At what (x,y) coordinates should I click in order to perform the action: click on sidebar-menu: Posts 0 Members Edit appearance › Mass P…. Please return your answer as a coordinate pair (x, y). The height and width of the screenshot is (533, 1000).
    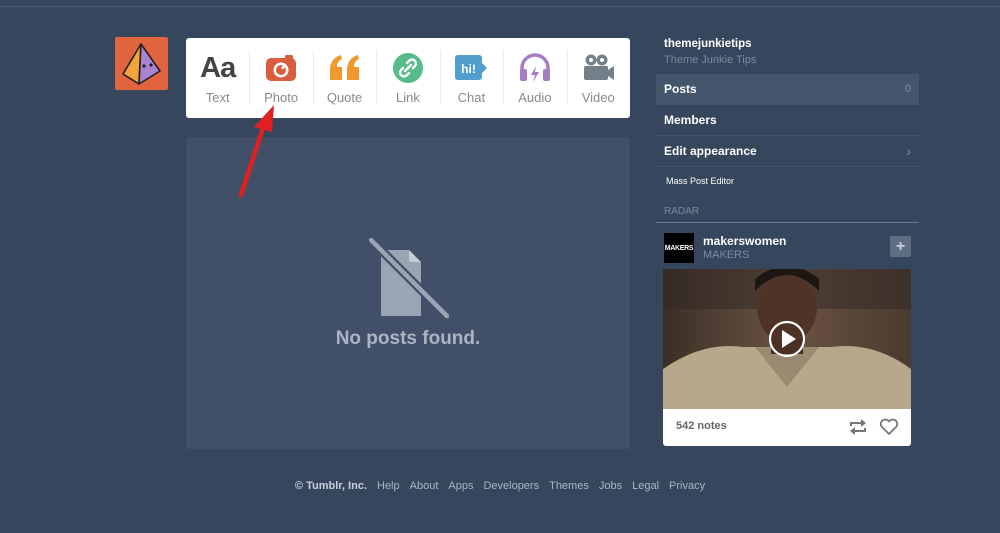
    Looking at the image, I should click on (787, 134).